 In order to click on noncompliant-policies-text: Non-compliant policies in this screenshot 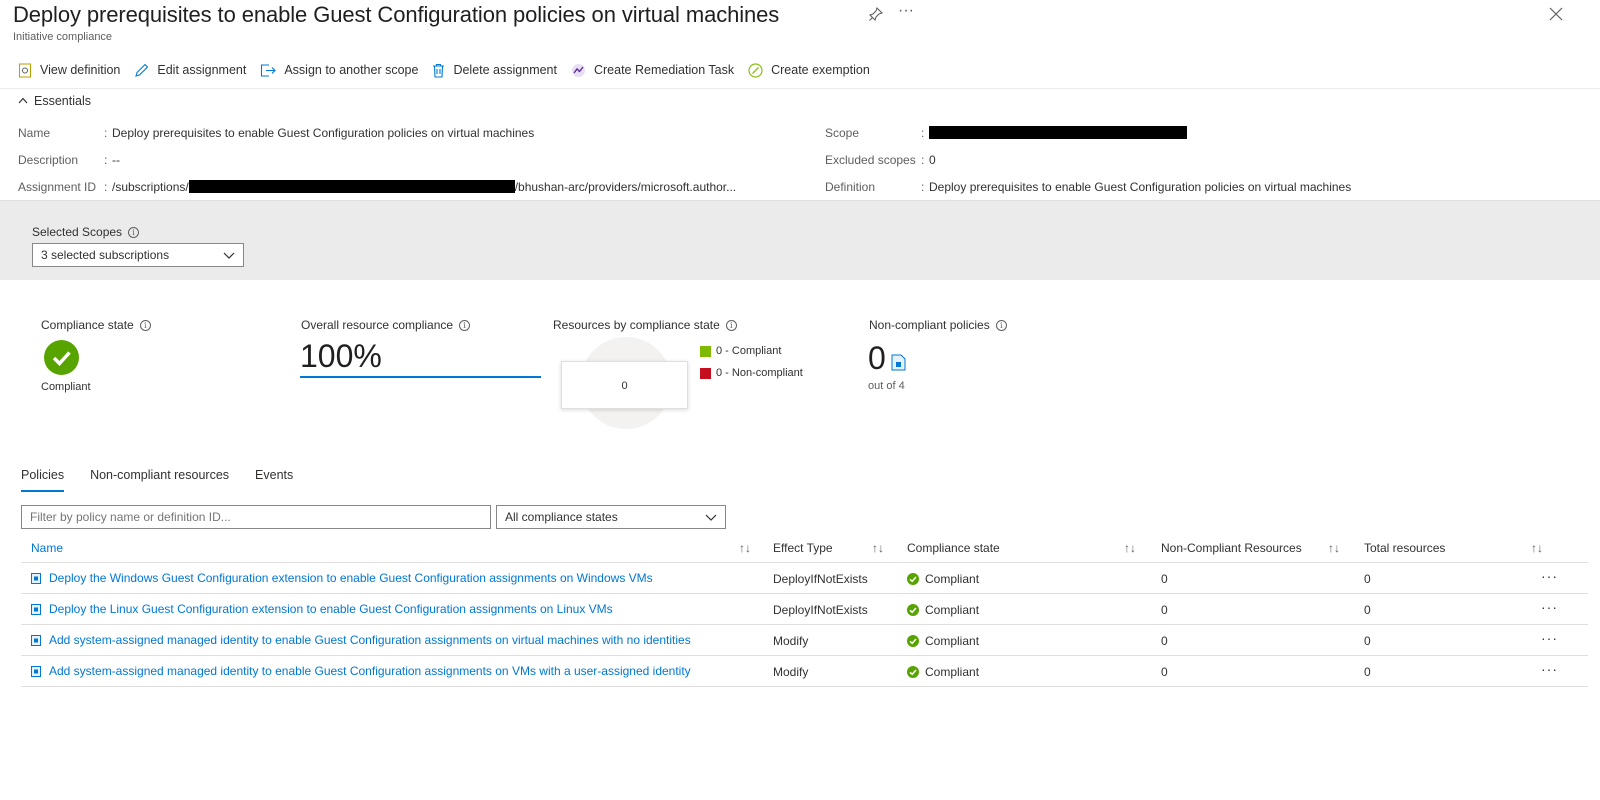, I will do `click(929, 325)`.